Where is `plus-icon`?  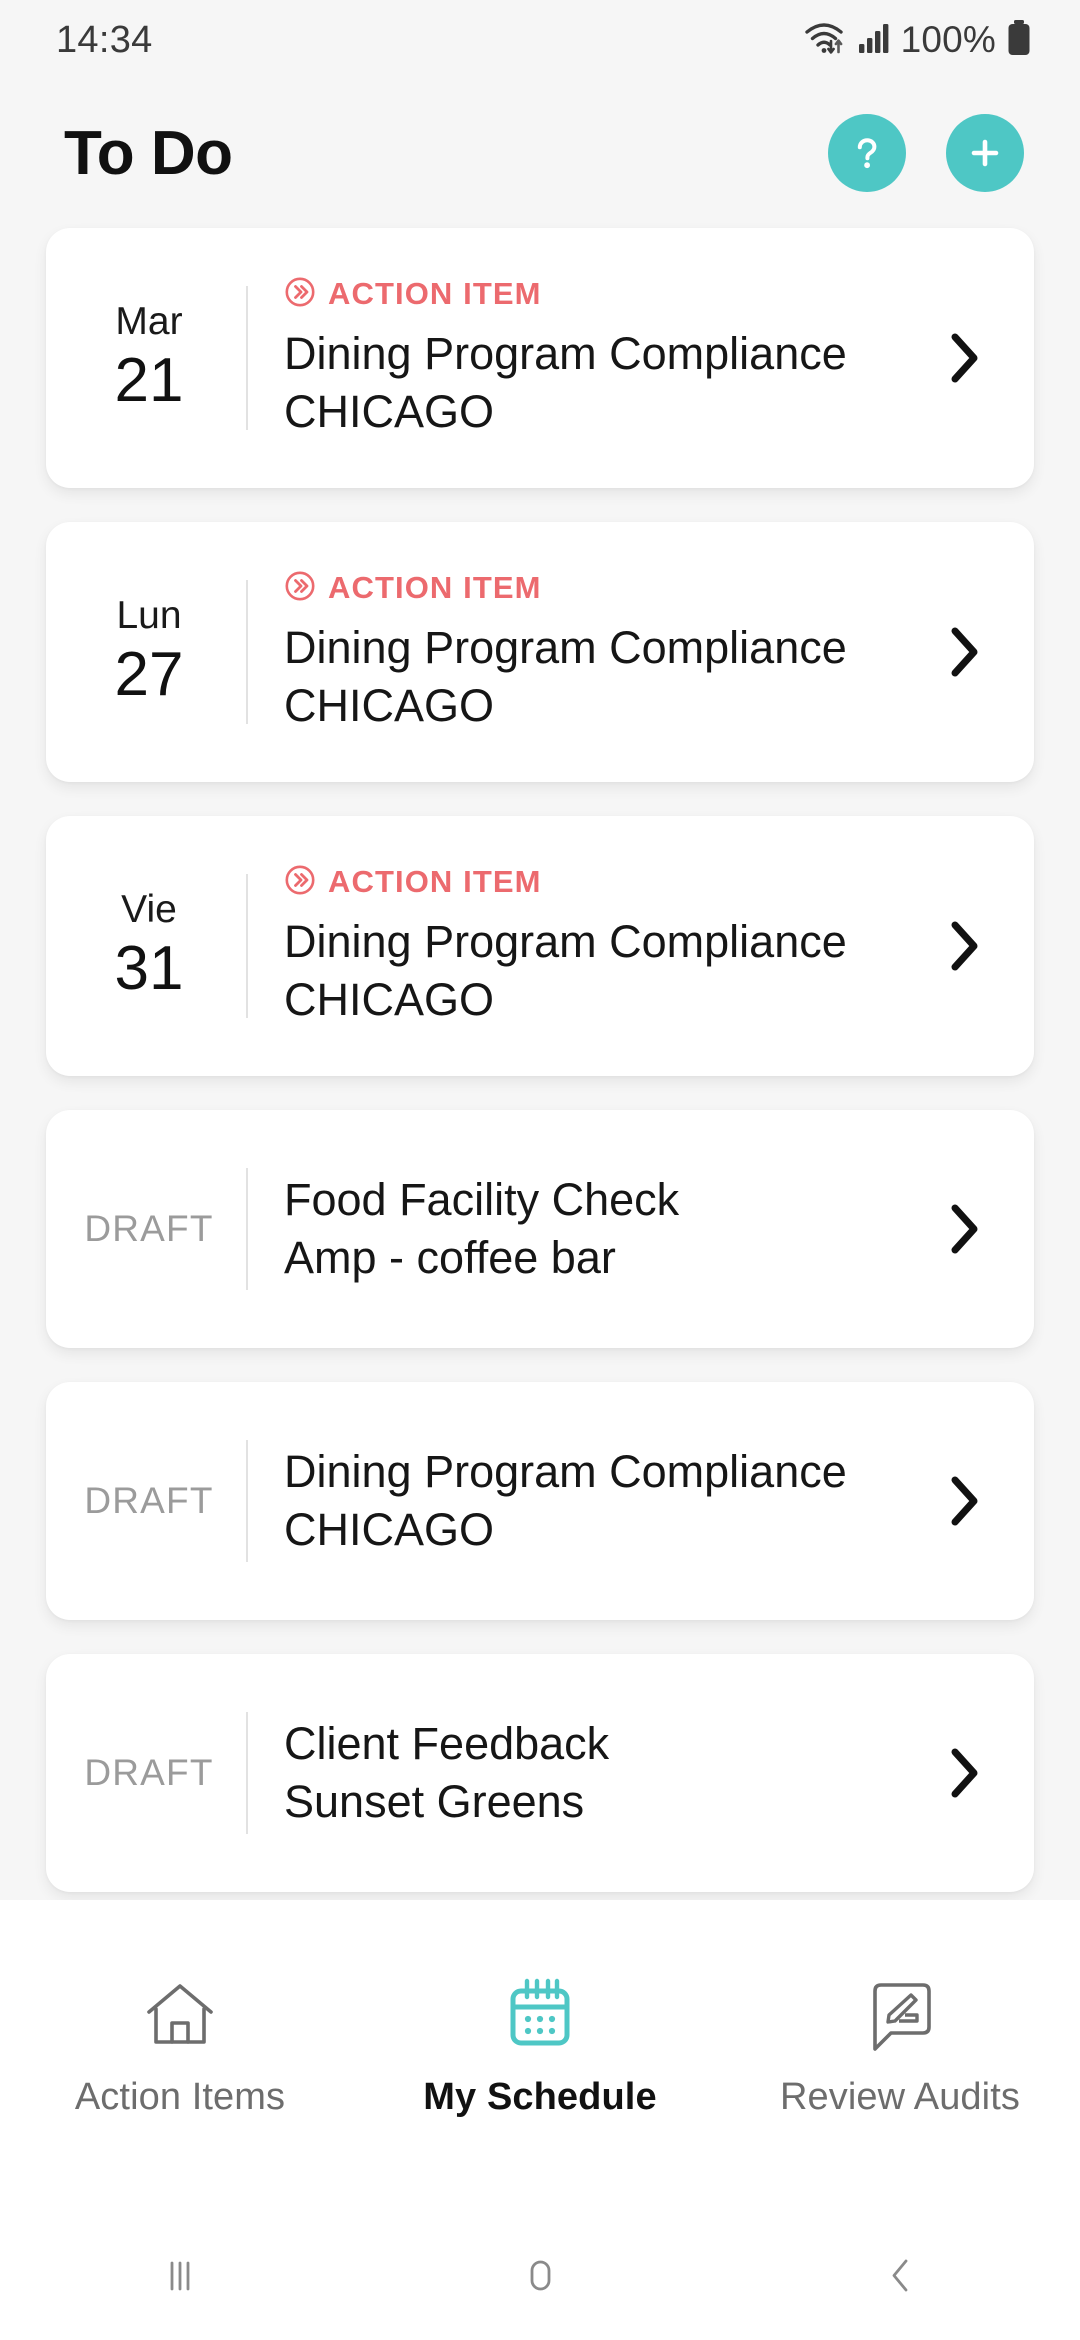 plus-icon is located at coordinates (985, 153).